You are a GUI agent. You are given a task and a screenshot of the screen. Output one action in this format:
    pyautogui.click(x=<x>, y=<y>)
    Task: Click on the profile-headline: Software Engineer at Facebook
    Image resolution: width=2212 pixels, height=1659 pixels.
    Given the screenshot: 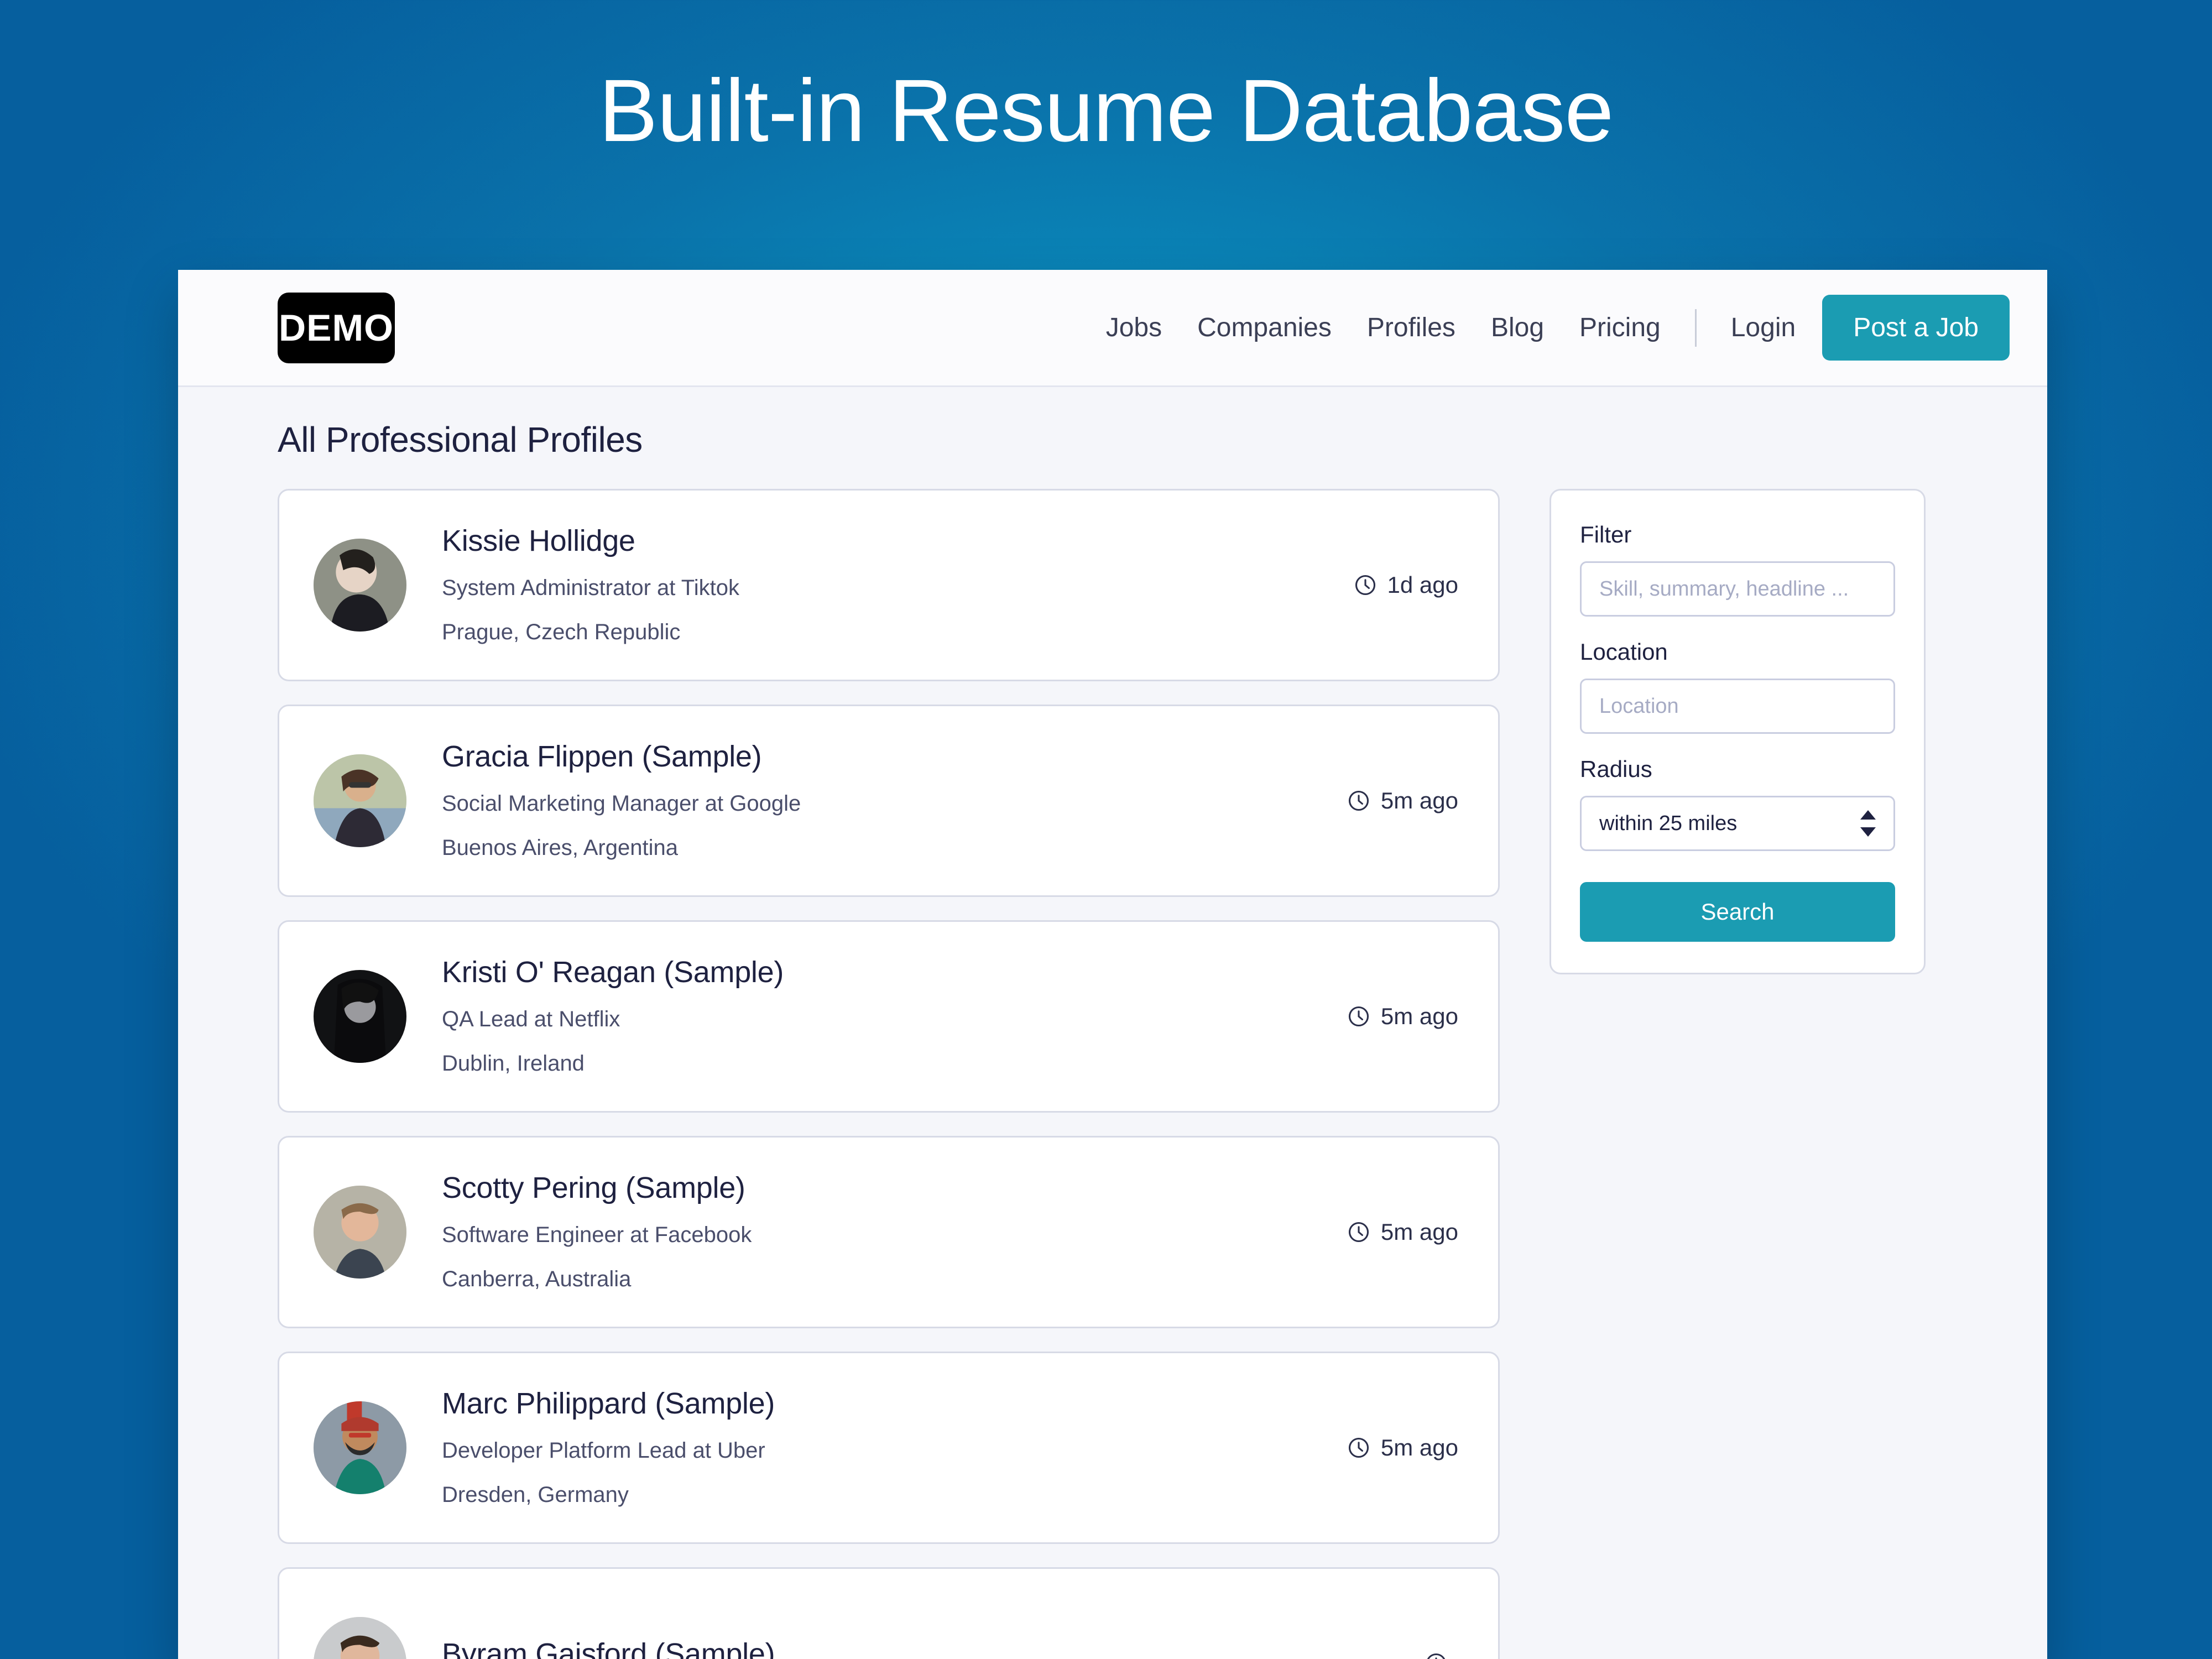 What is the action you would take?
    pyautogui.click(x=597, y=1235)
    